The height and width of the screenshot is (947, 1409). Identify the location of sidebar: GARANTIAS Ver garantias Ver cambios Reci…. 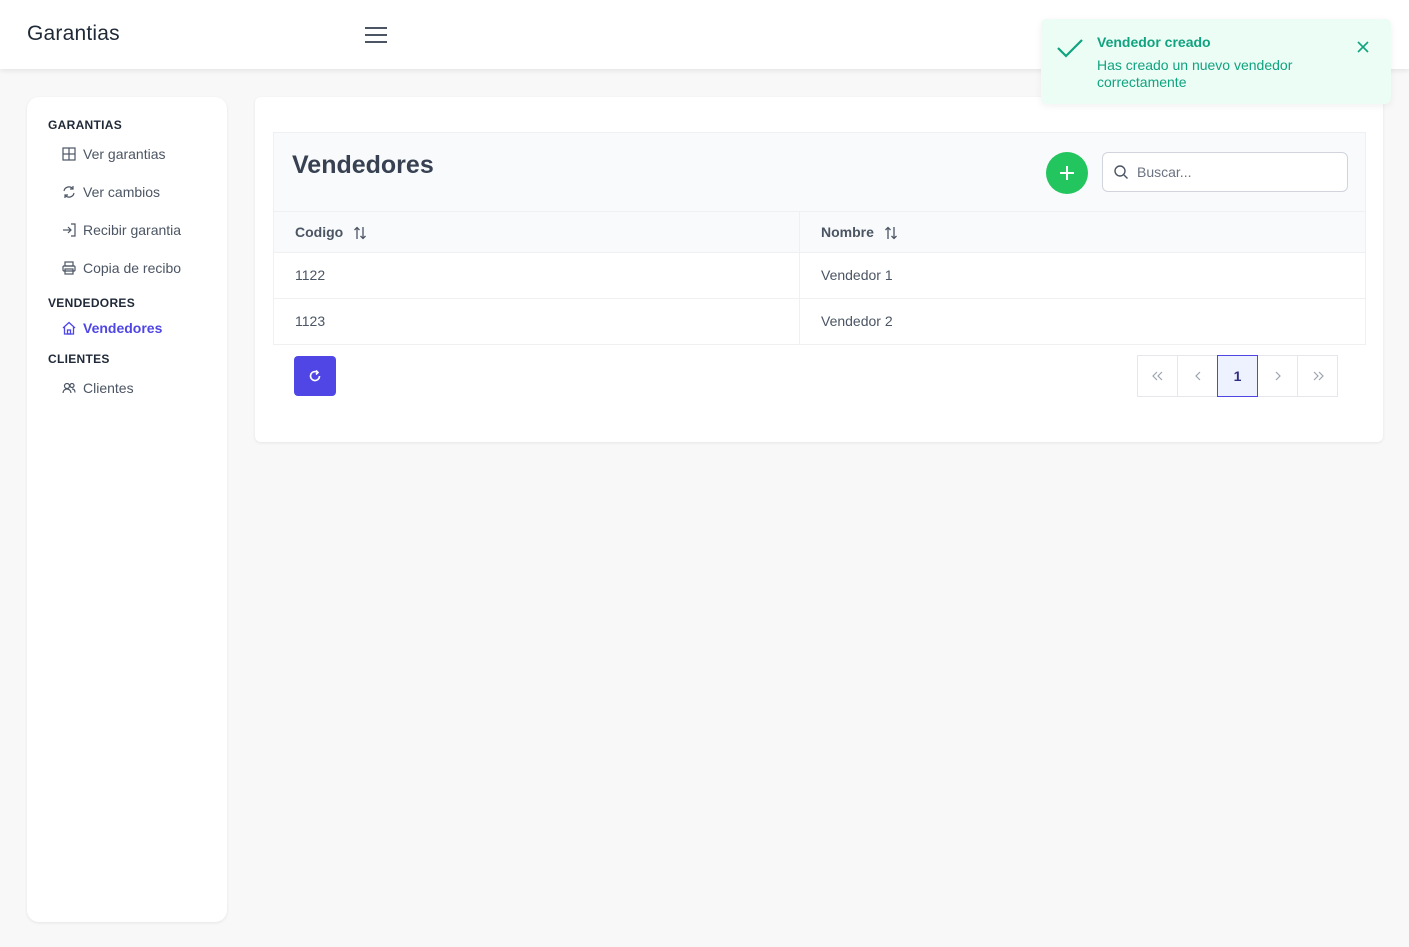
(127, 509).